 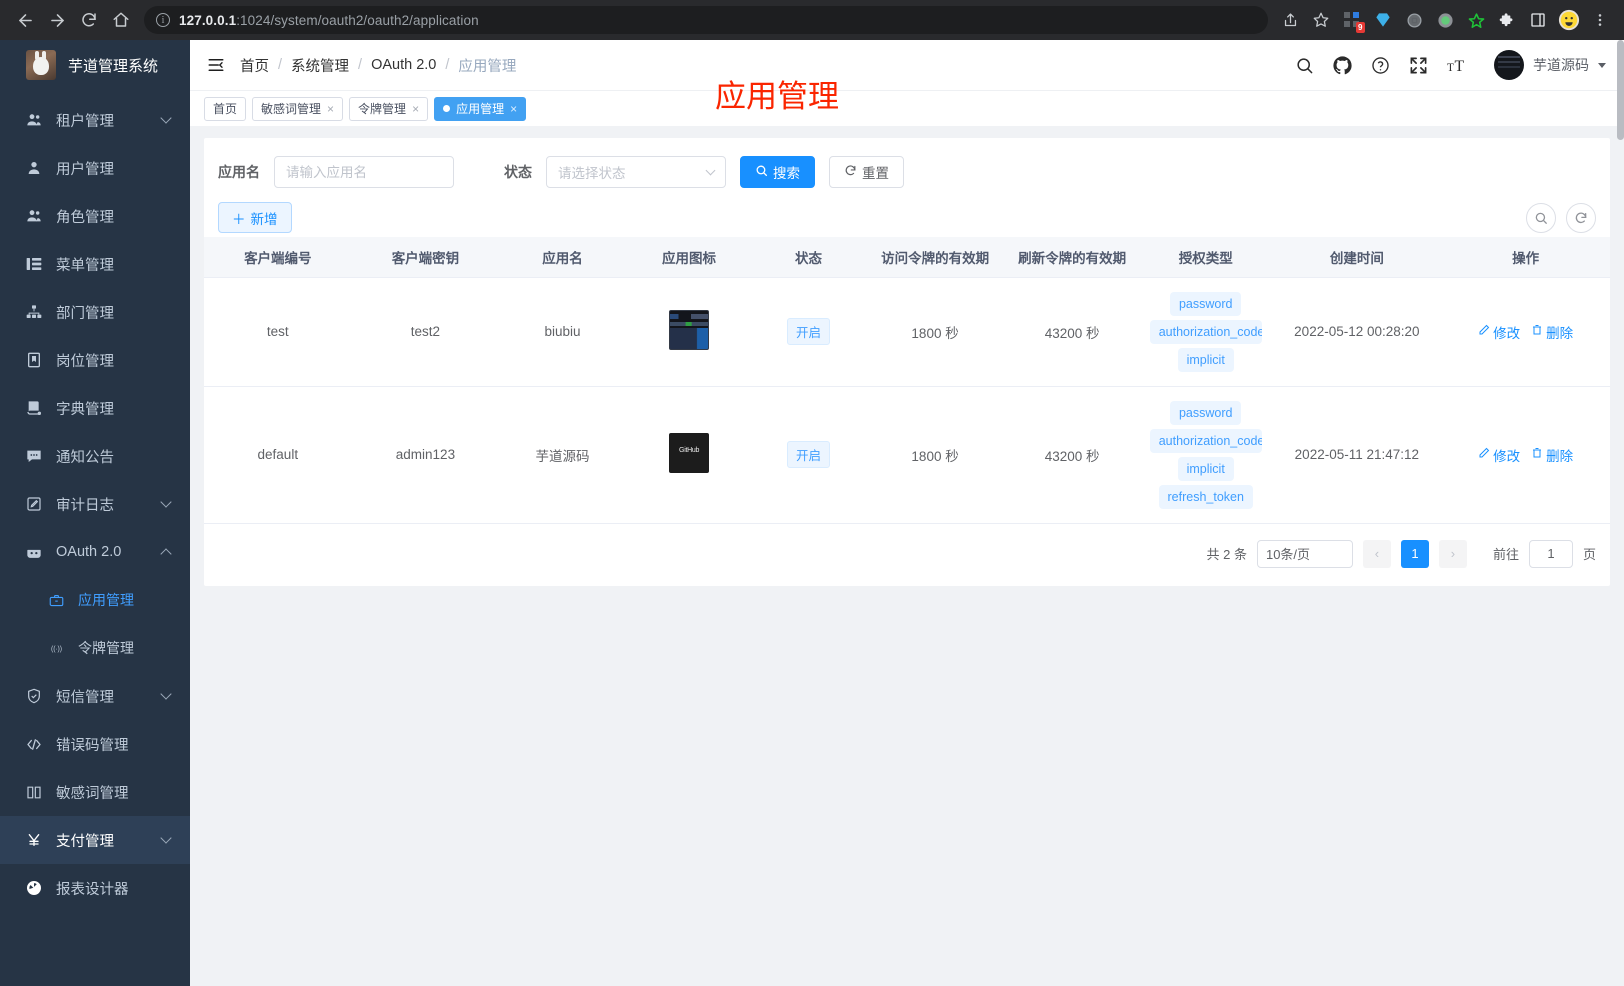 I want to click on help-circle-icon, so click(x=1380, y=65).